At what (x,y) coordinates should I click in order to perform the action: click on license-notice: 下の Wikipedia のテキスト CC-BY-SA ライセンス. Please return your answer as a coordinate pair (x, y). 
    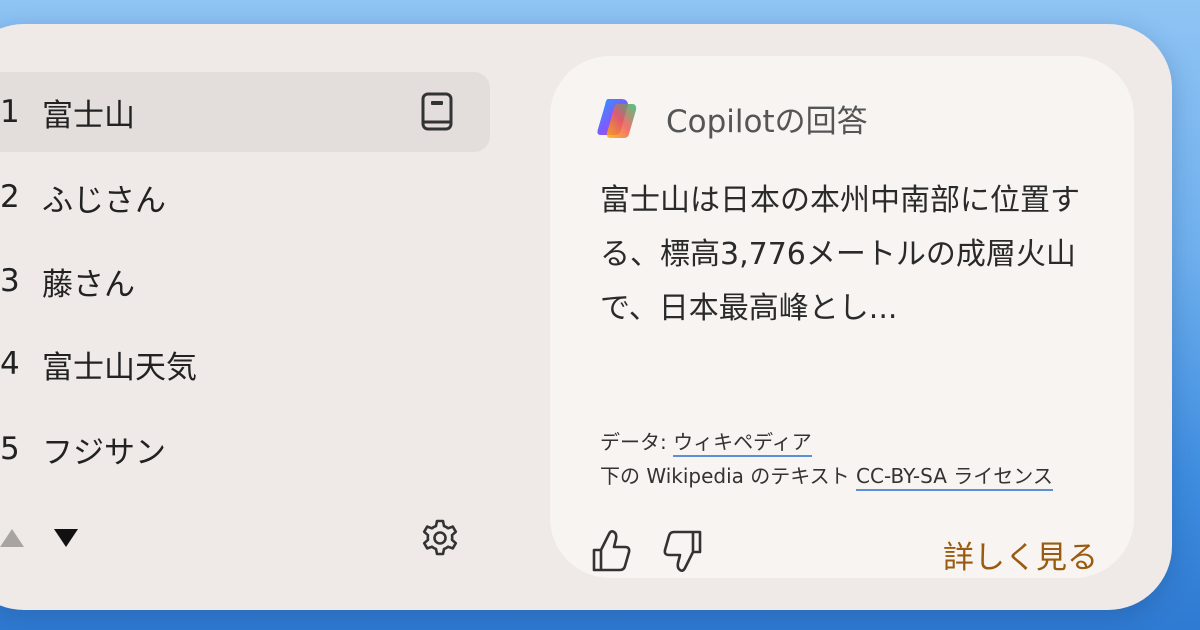
    Looking at the image, I should click on (826, 475).